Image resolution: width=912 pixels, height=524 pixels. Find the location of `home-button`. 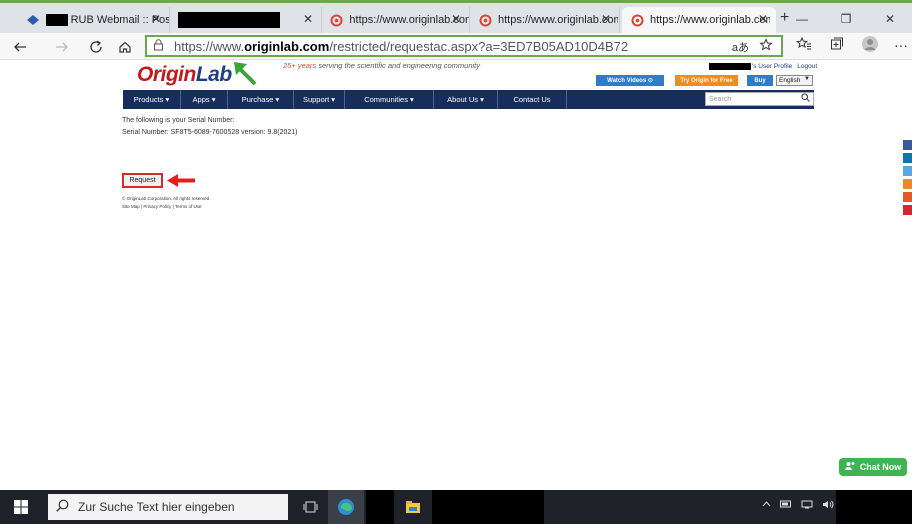

home-button is located at coordinates (125, 47).